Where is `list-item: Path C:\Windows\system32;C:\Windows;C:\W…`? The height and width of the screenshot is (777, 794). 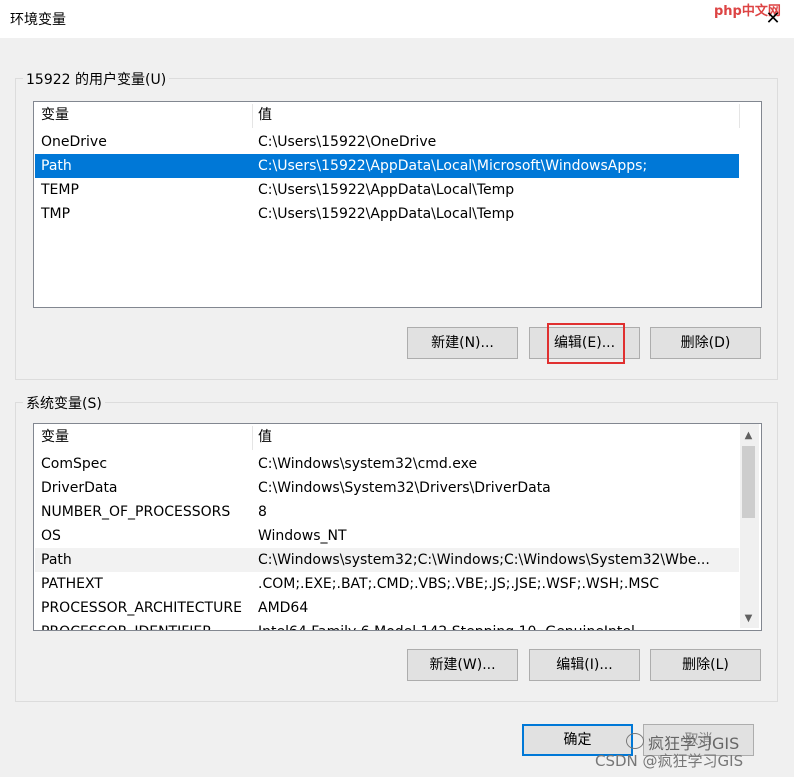 list-item: Path C:\Windows\system32;C:\Windows;C:\W… is located at coordinates (387, 560).